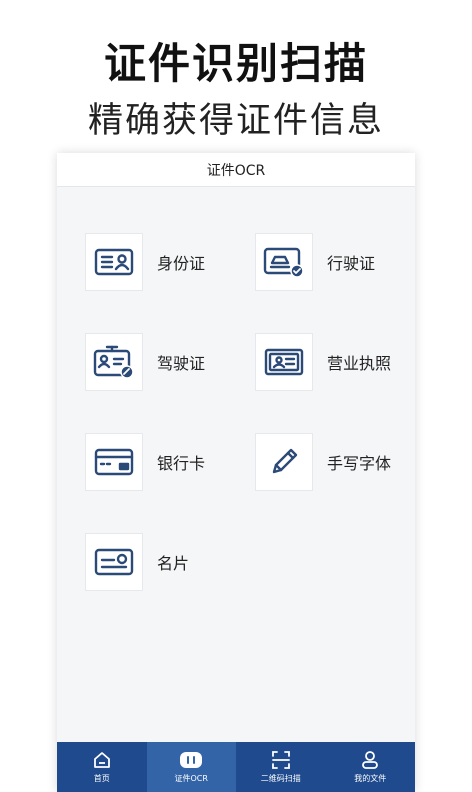 Image resolution: width=472 pixels, height=792 pixels. I want to click on doc-label: 驾驶证, so click(181, 363).